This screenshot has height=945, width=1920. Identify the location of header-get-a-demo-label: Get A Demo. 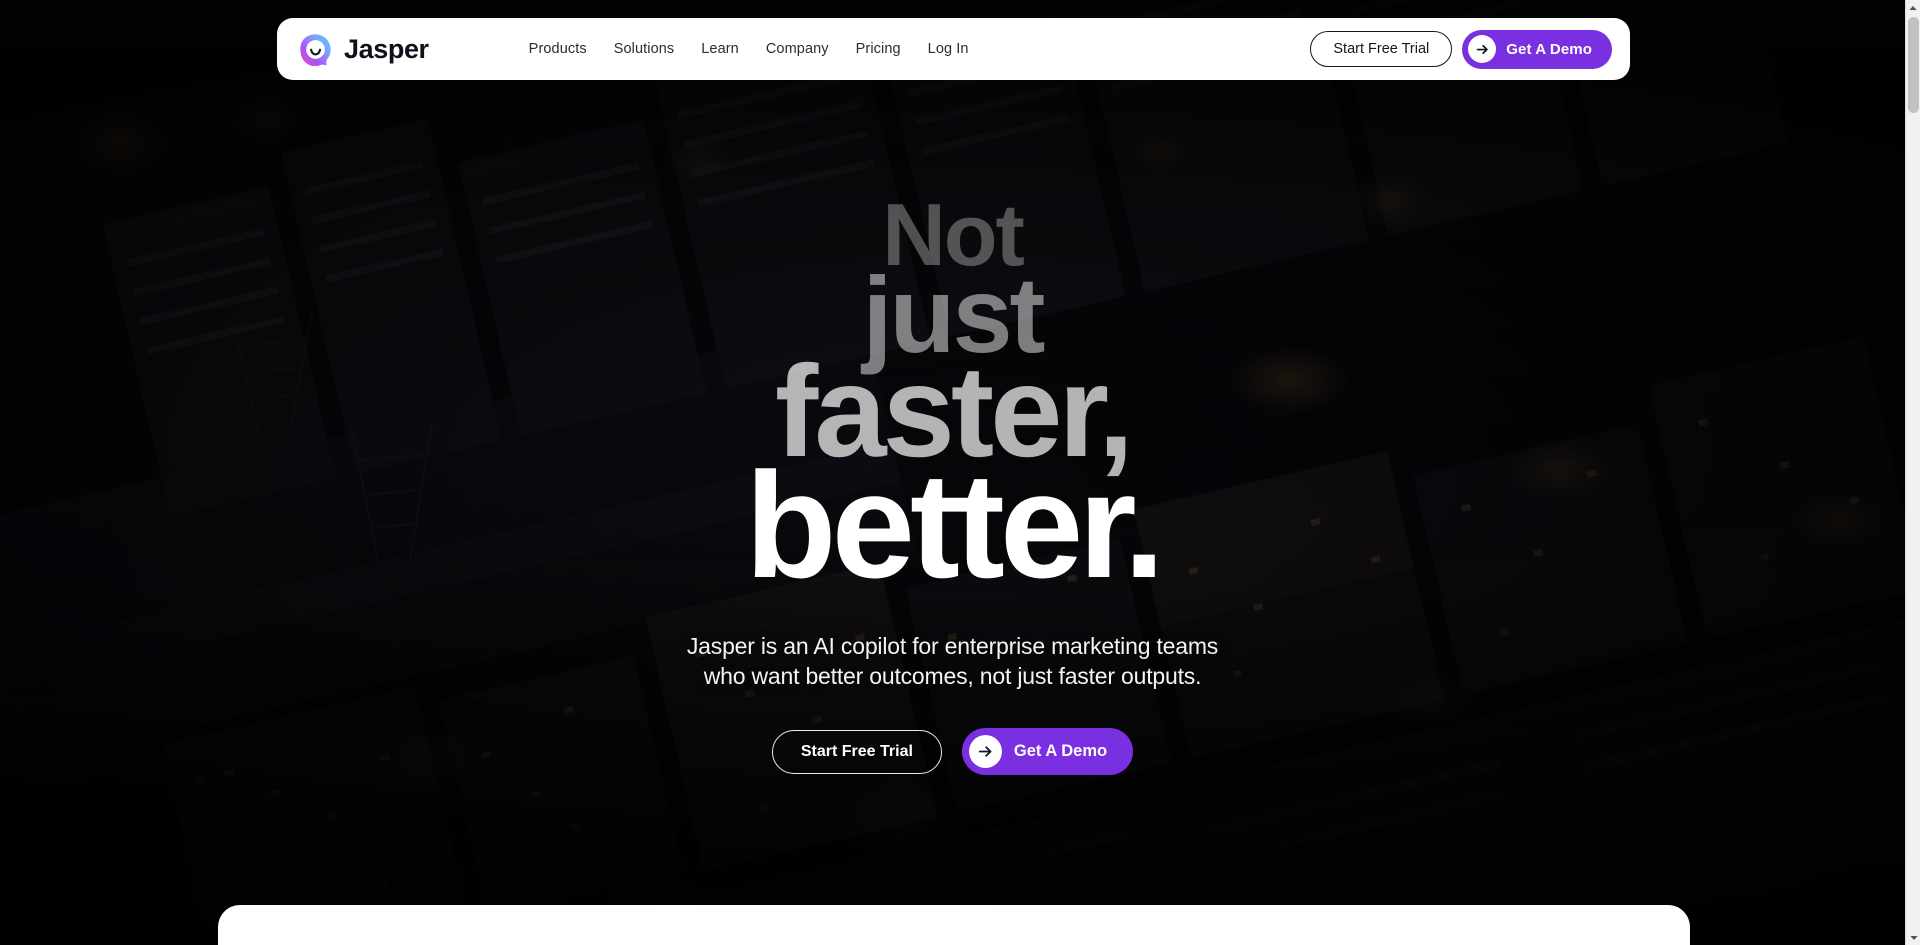
(1549, 49).